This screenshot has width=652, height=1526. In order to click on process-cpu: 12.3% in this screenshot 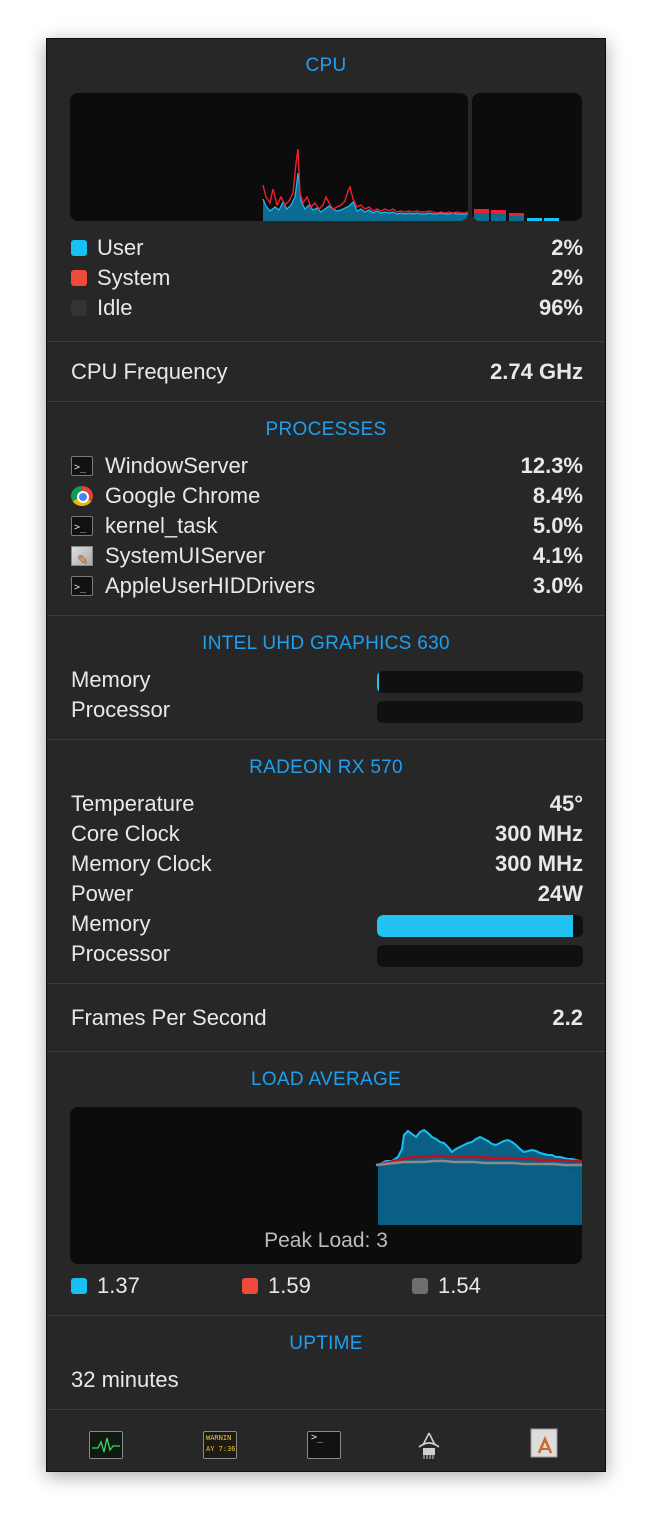, I will do `click(551, 465)`.